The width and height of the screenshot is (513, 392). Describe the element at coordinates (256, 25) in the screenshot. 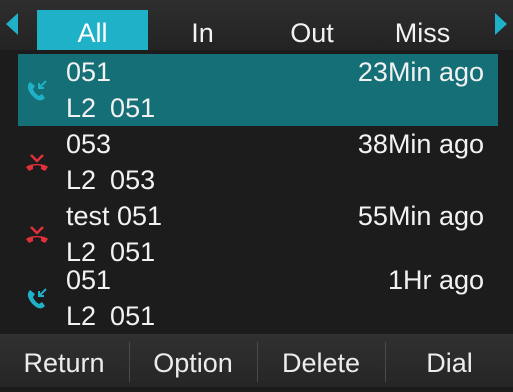

I see `tab-bar: All In Out Miss` at that location.